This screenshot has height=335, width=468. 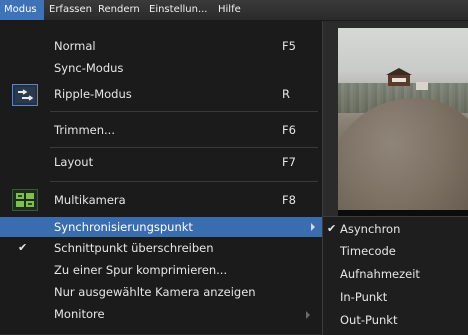 I want to click on menu-item-shortcut: R, so click(x=286, y=94).